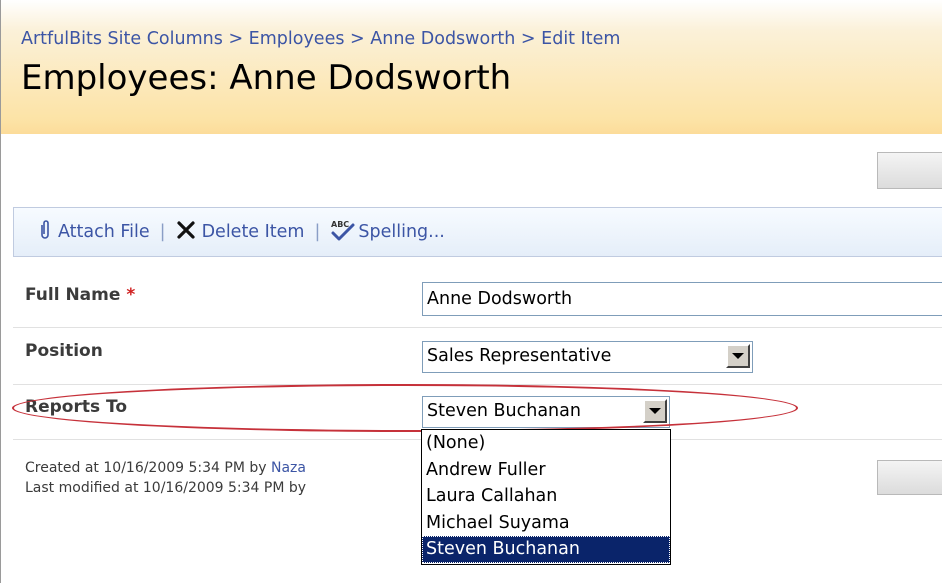 This screenshot has width=942, height=583. I want to click on required-marker: *, so click(131, 295).